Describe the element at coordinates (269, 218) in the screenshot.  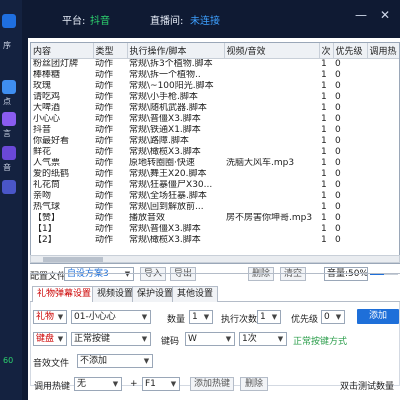
I see `table-cell: 房不房害你坤哥.mp3` at that location.